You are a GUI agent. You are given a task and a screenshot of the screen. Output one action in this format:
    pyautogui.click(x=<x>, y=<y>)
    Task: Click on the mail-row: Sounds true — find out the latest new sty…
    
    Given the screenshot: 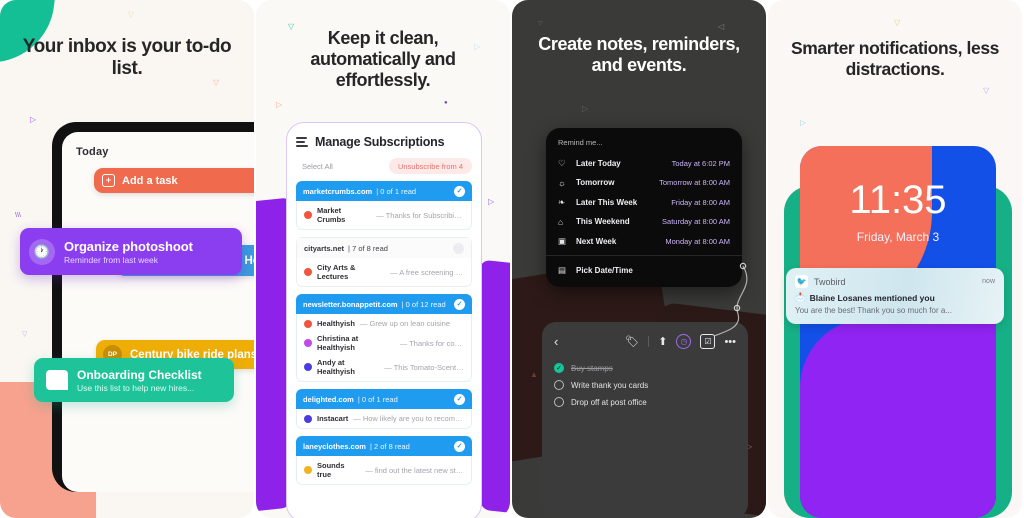 What is the action you would take?
    pyautogui.click(x=384, y=470)
    